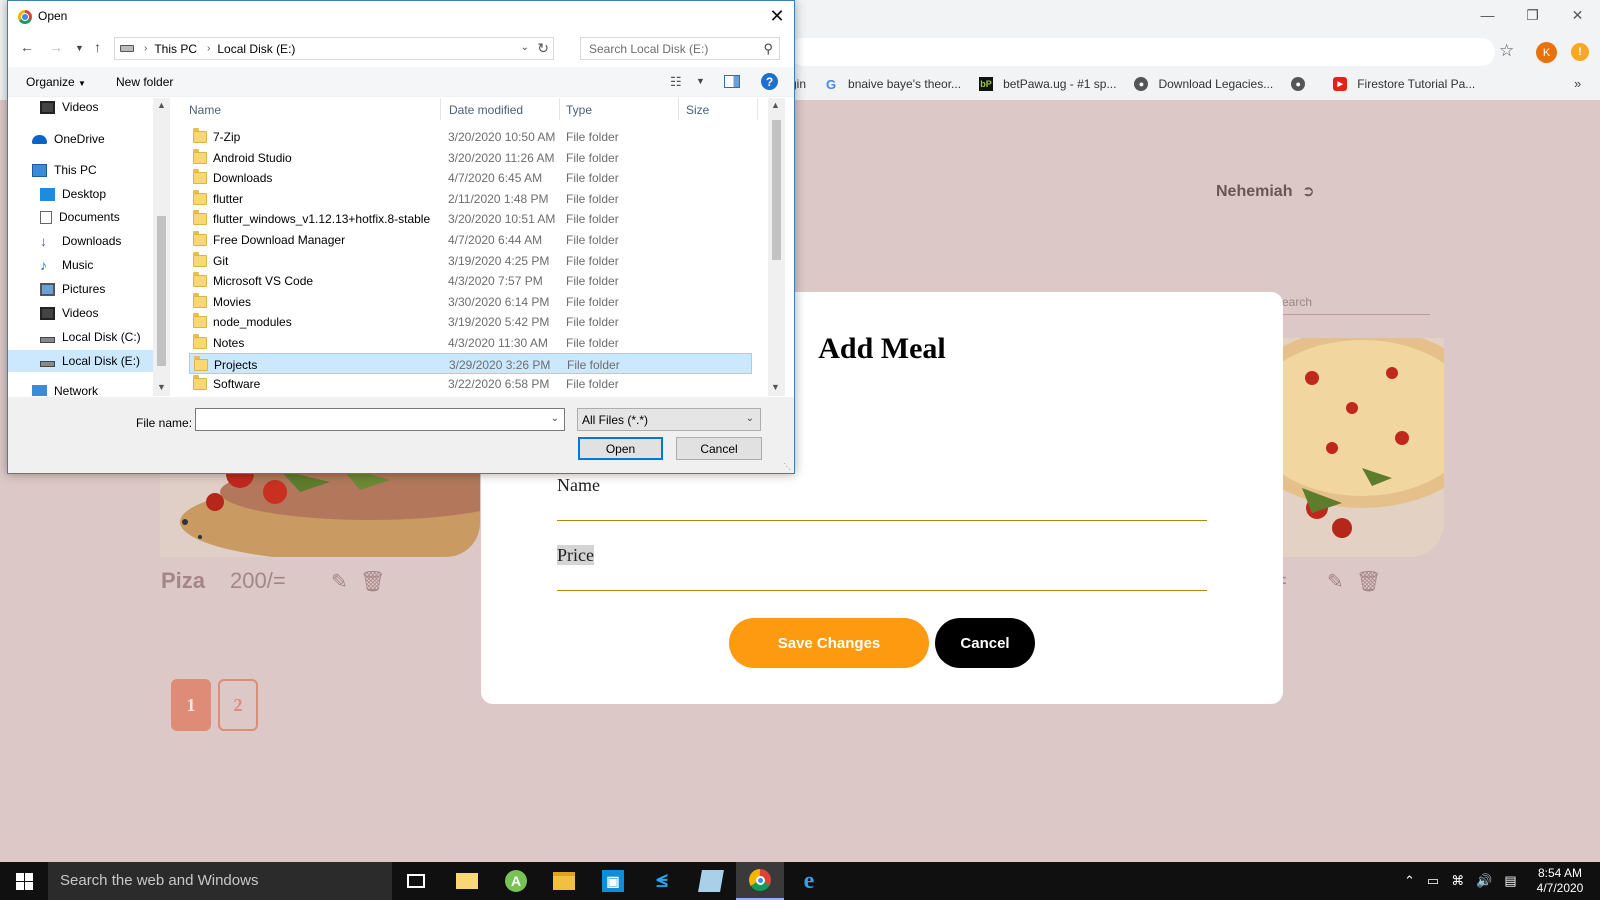 The width and height of the screenshot is (1600, 900). What do you see at coordinates (516, 881) in the screenshot?
I see `android-studio-icon: A` at bounding box center [516, 881].